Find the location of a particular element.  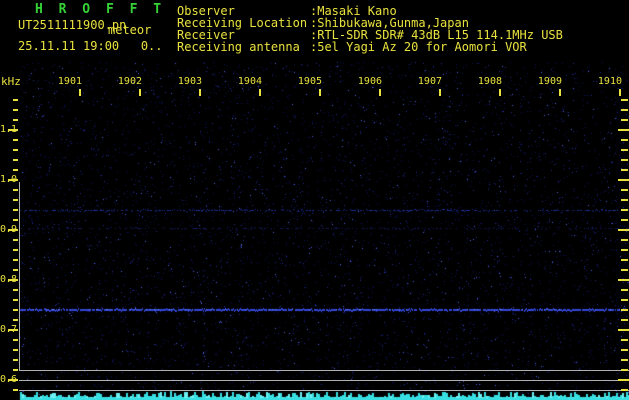

band-marker-line-top is located at coordinates (324, 370).